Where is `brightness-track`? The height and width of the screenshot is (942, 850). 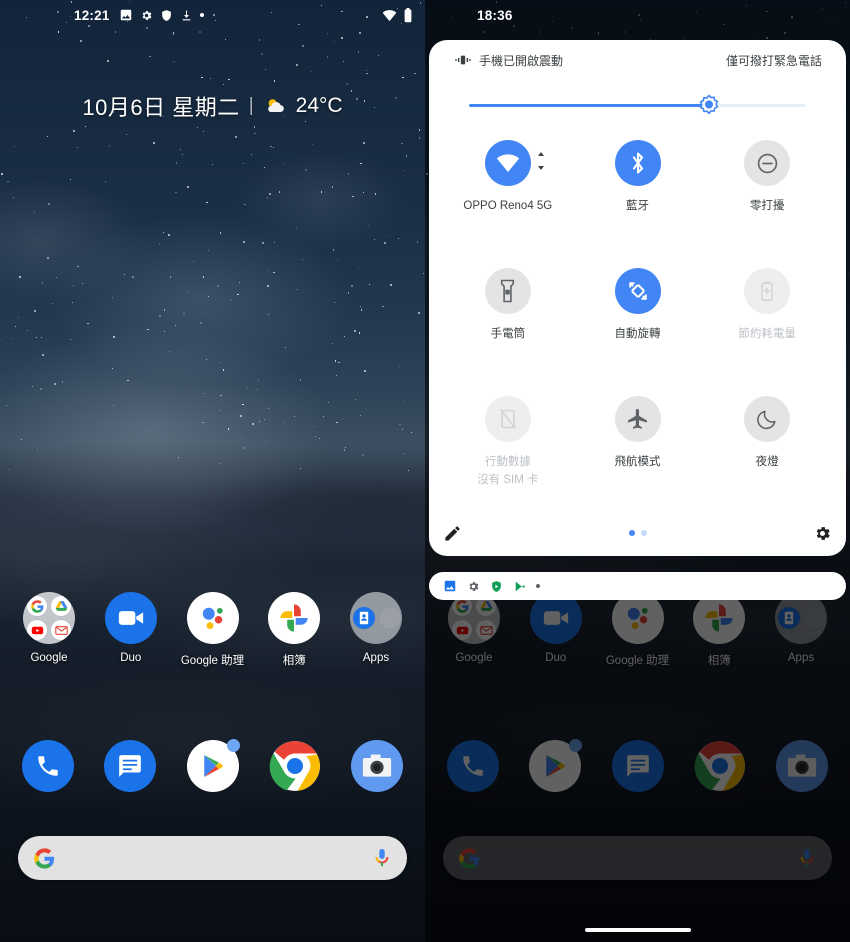
brightness-track is located at coordinates (637, 105).